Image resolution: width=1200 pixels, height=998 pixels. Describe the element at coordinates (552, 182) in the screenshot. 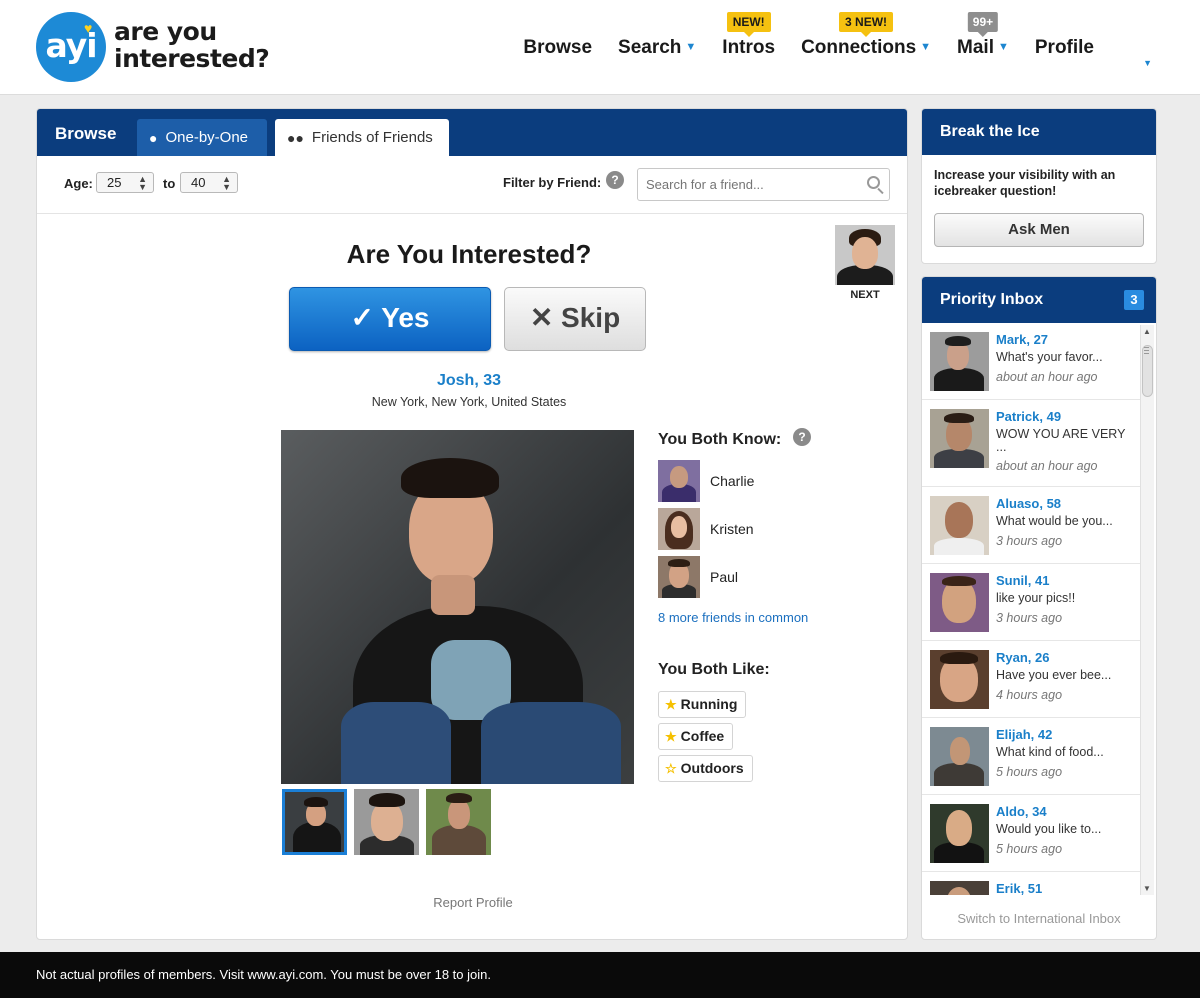

I see `filter-by-friend-label: Filter by Friend:` at that location.